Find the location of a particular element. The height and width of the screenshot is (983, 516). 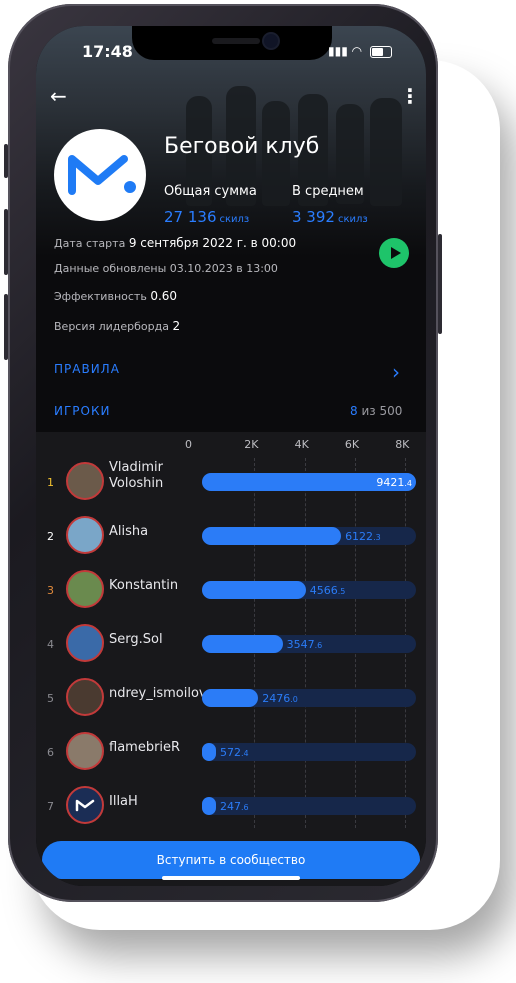

score-bar-track: 4566.5 is located at coordinates (309, 590).